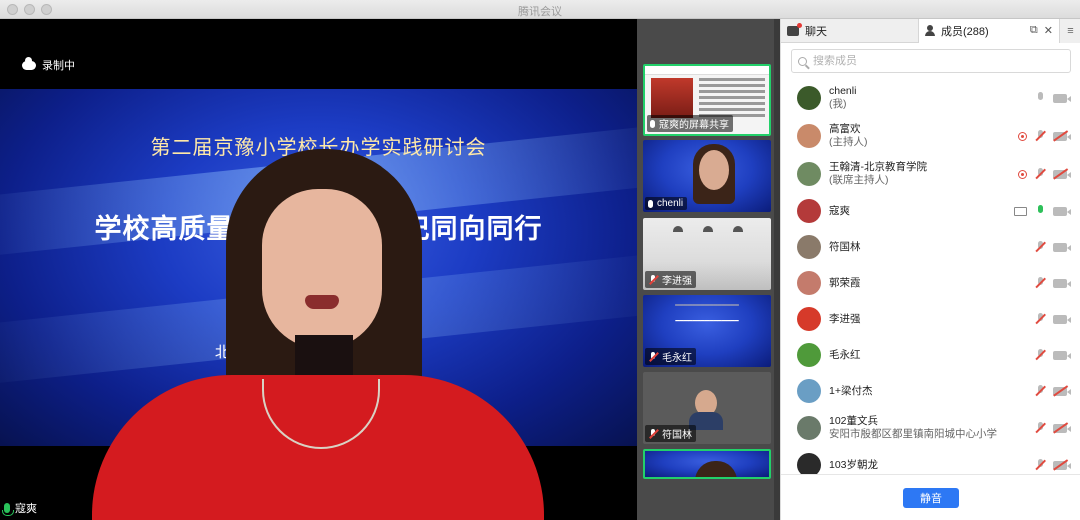  Describe the element at coordinates (677, 435) in the screenshot. I see `thumbnail-name: 符国林` at that location.